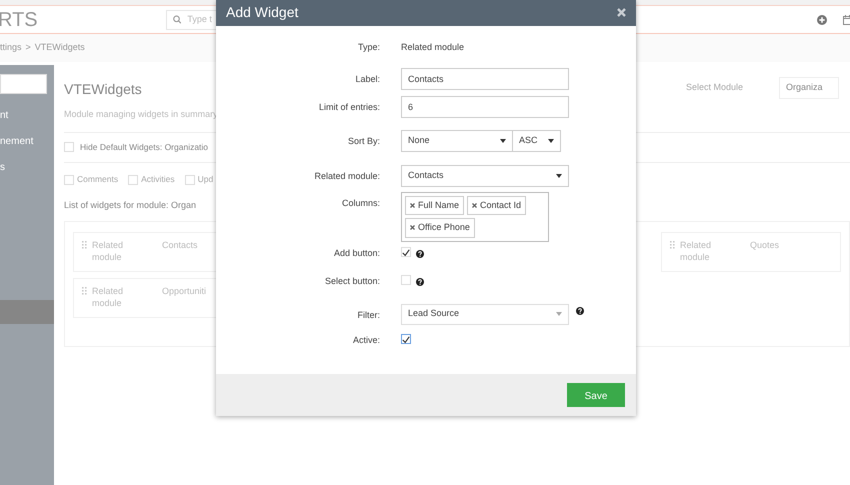  What do you see at coordinates (349, 107) in the screenshot?
I see `field-label: Limit of entries:` at bounding box center [349, 107].